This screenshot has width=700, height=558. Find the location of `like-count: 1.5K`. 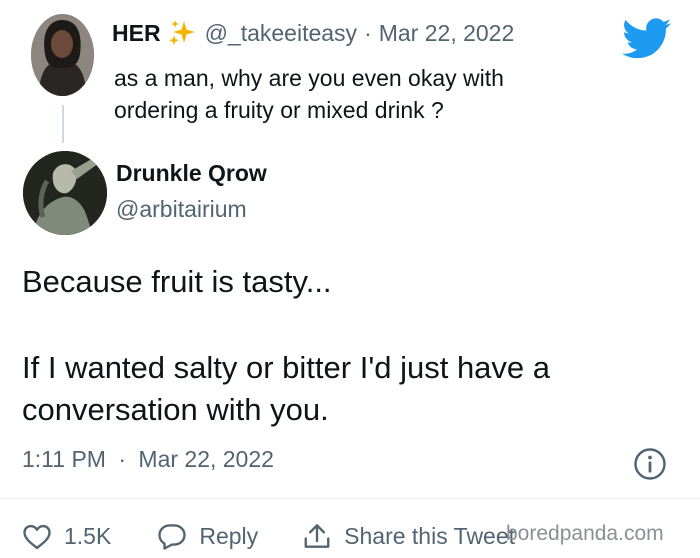

like-count: 1.5K is located at coordinates (88, 535).